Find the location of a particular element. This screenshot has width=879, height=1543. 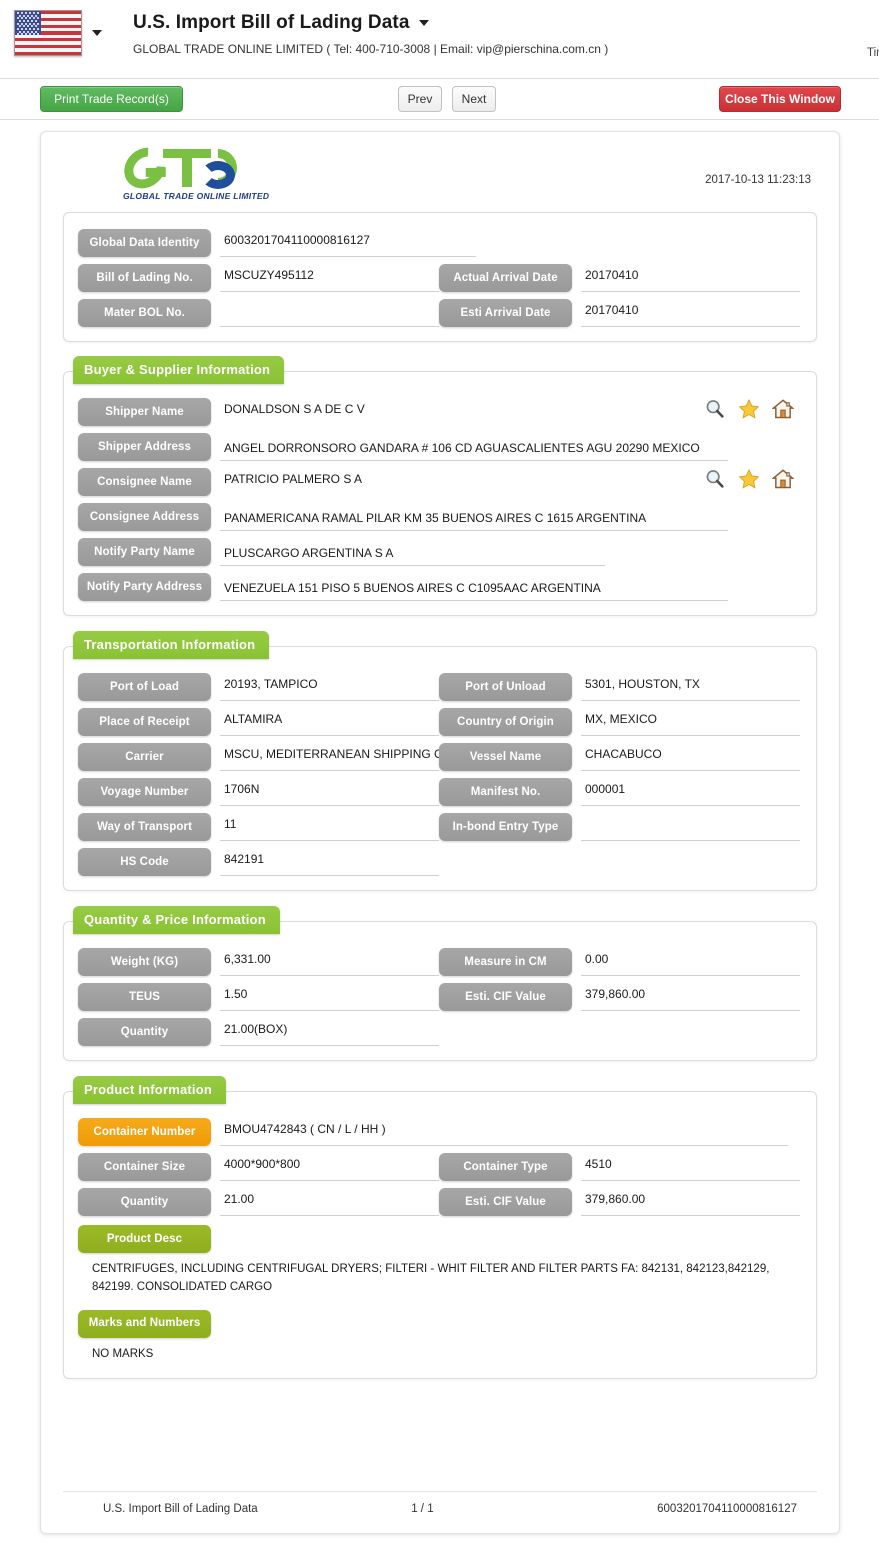

label-weight-kg: Weight (KG) is located at coordinates (144, 962).